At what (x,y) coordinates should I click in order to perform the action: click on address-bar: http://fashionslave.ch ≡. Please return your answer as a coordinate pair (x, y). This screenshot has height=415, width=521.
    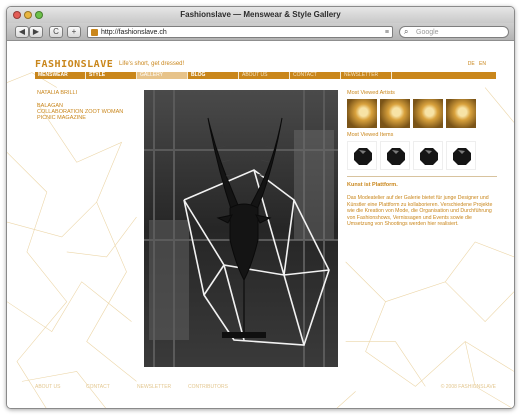
    Looking at the image, I should click on (240, 32).